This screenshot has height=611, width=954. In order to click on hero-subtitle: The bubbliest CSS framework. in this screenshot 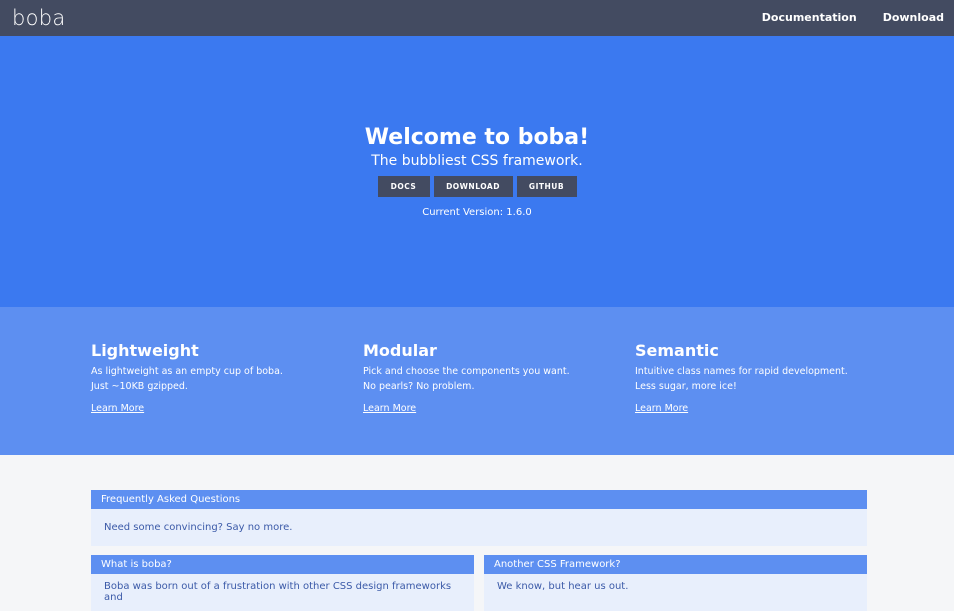, I will do `click(477, 161)`.